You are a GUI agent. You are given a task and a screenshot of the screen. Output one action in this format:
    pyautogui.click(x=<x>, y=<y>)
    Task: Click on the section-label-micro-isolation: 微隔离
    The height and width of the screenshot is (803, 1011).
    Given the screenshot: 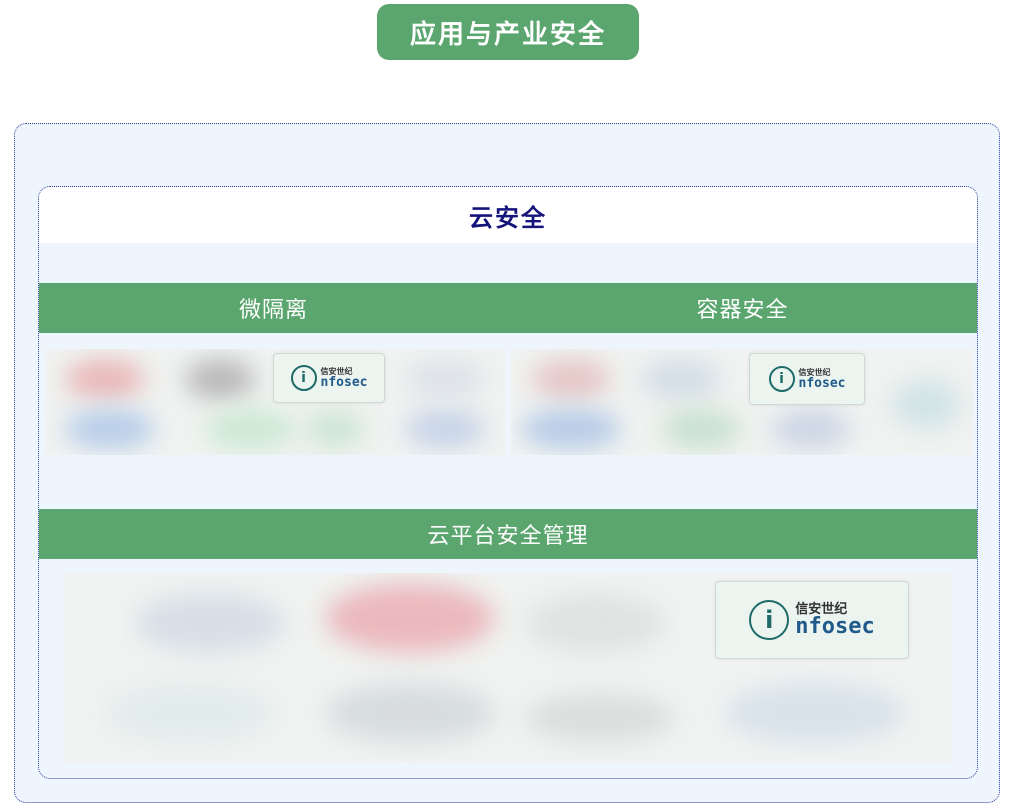 What is the action you would take?
    pyautogui.click(x=273, y=310)
    